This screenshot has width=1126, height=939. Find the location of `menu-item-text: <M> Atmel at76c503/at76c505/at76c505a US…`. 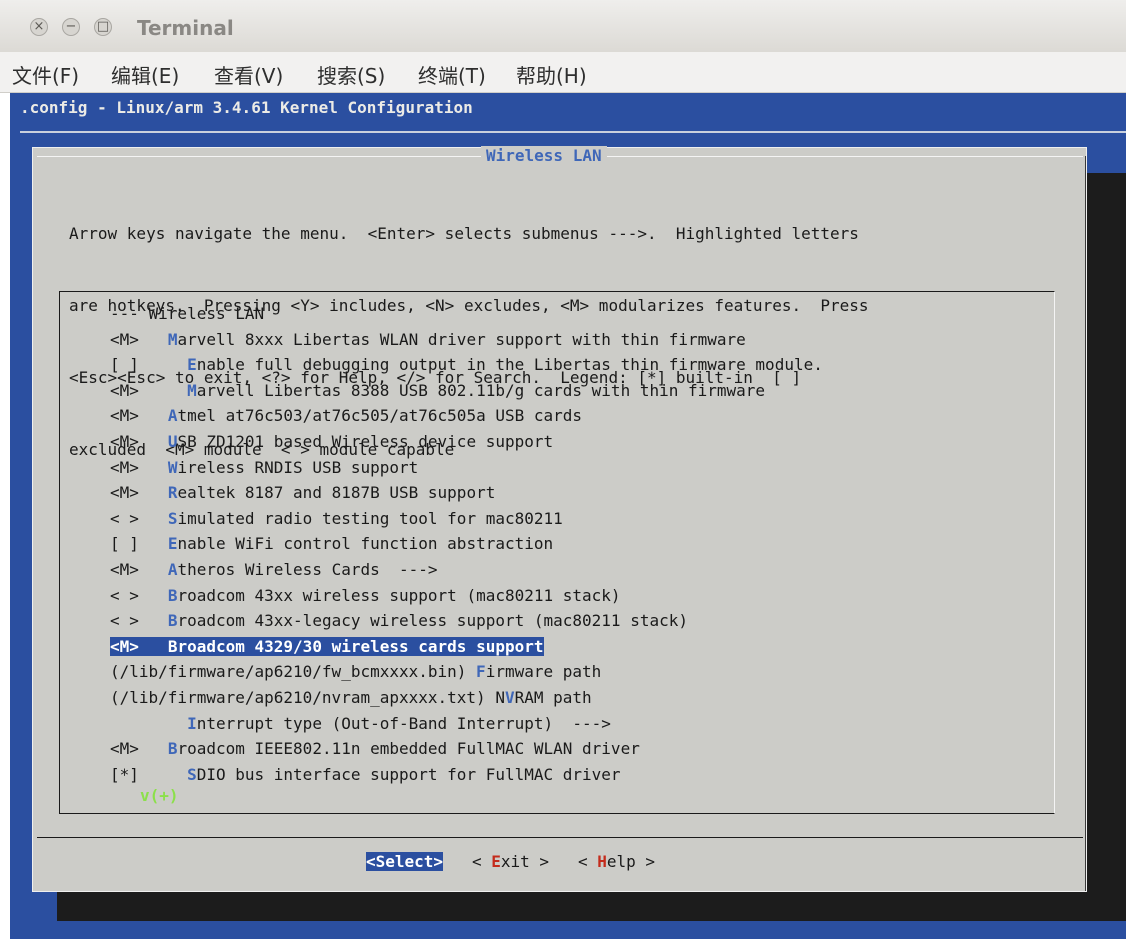

menu-item-text: <M> Atmel at76c503/at76c505/at76c505a US… is located at coordinates (346, 415).